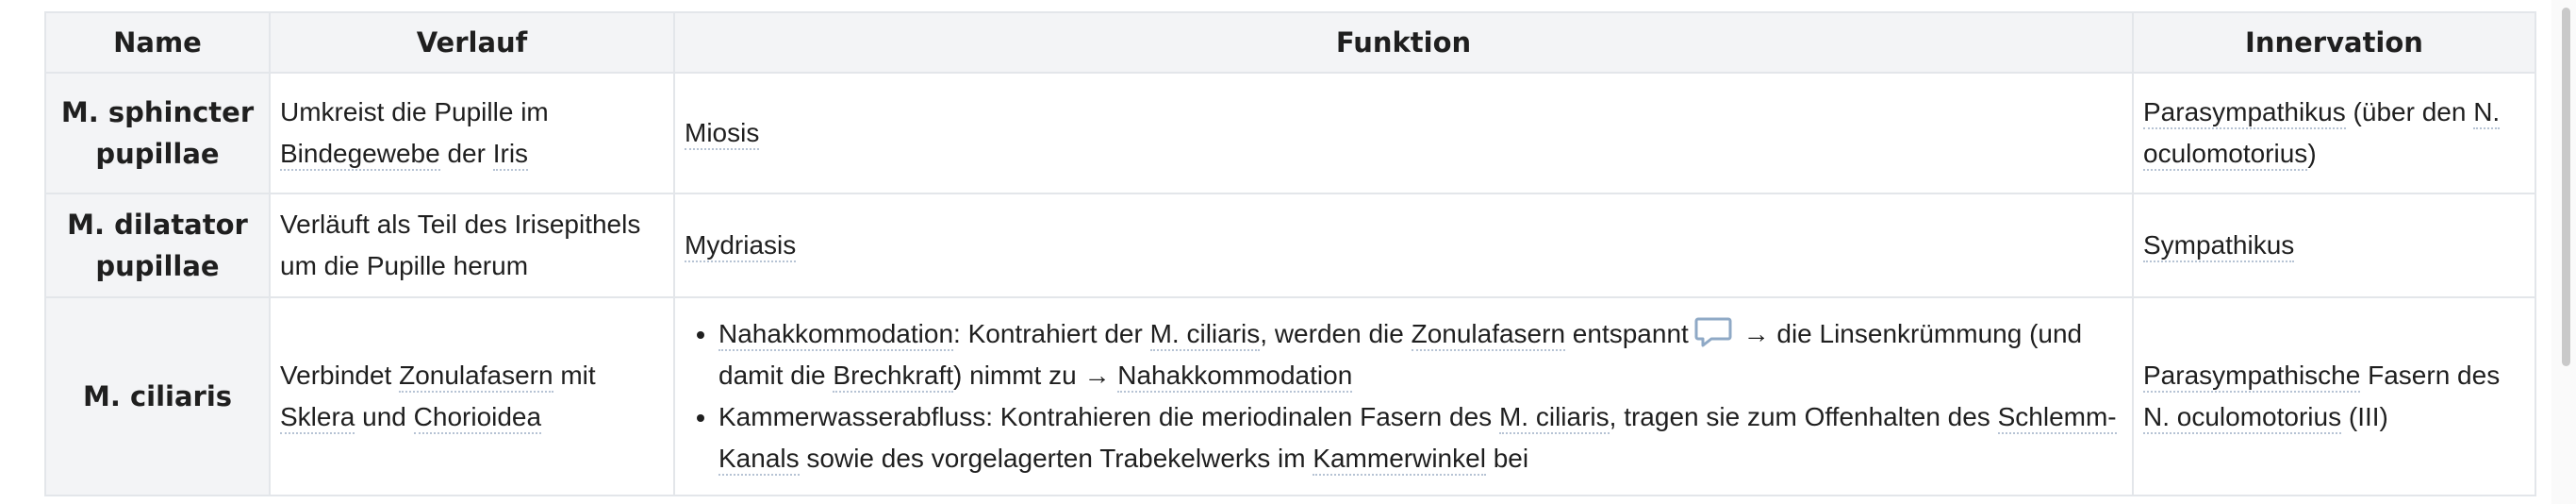 The image size is (2576, 504). Describe the element at coordinates (2244, 113) in the screenshot. I see `link-parasympathikus: Parasympathikus` at that location.